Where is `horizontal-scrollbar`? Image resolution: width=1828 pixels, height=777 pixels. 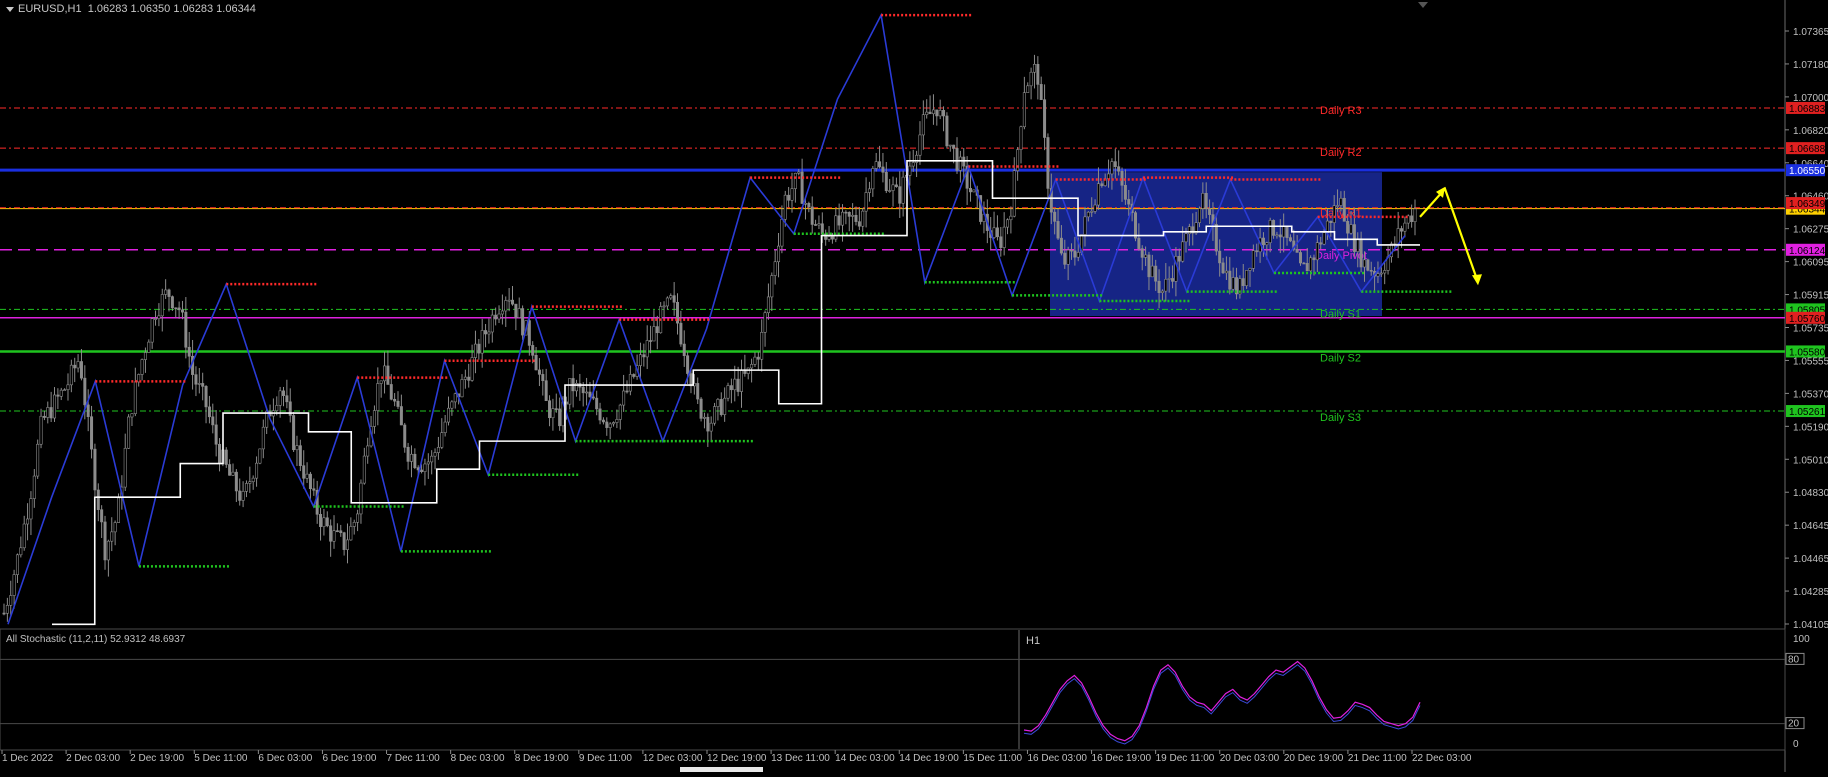
horizontal-scrollbar is located at coordinates (721, 769).